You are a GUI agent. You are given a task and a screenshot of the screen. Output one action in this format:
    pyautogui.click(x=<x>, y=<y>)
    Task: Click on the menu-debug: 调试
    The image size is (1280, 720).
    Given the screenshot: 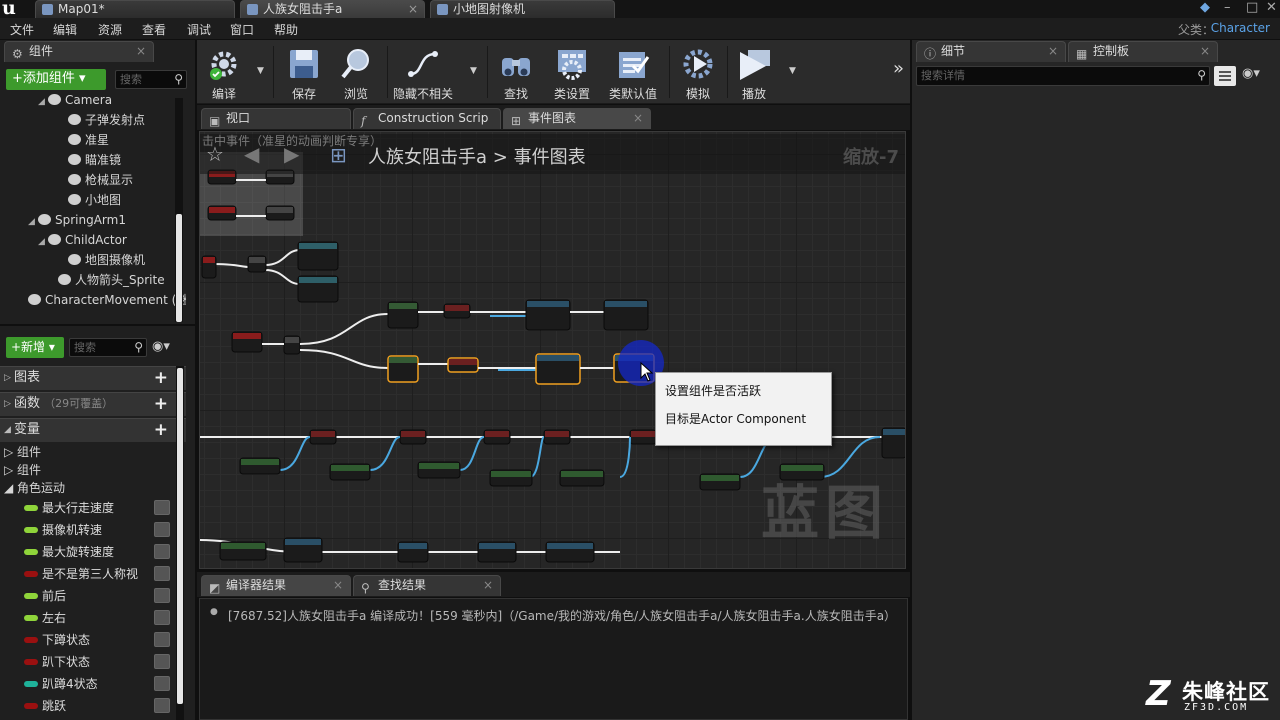 What is the action you would take?
    pyautogui.click(x=199, y=29)
    